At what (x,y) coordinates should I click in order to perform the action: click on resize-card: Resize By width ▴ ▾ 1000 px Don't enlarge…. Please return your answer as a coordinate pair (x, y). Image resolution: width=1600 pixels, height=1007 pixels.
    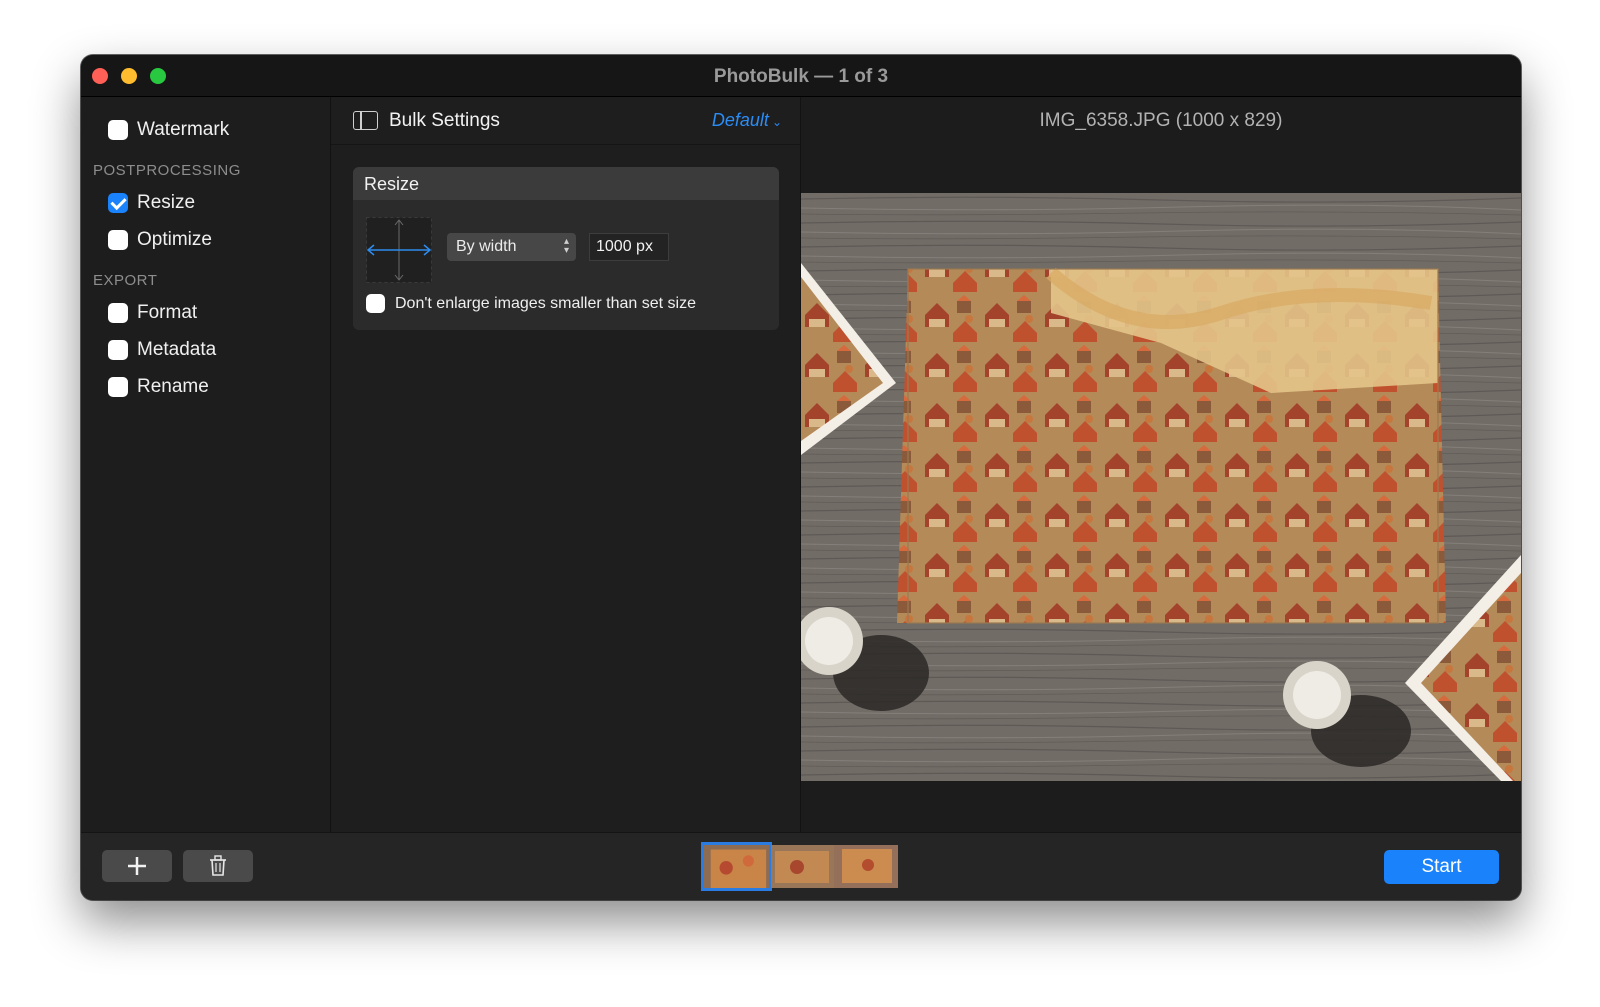
    Looking at the image, I should click on (566, 248).